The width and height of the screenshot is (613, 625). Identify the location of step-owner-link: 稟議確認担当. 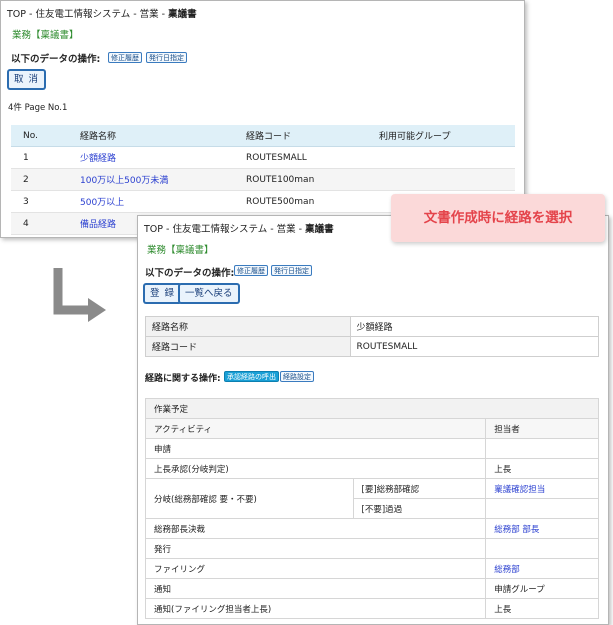
(542, 488).